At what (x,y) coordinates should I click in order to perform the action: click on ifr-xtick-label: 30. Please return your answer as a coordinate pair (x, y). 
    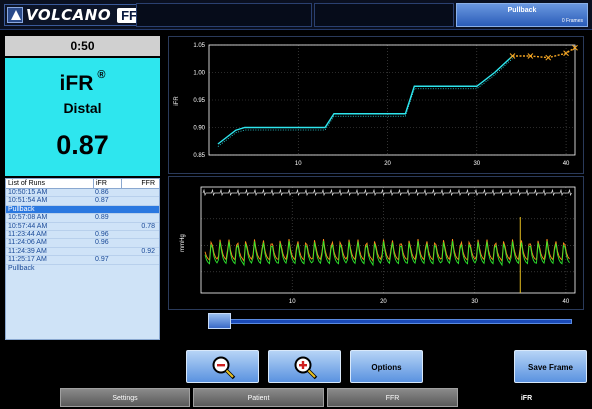
    Looking at the image, I should click on (476, 164).